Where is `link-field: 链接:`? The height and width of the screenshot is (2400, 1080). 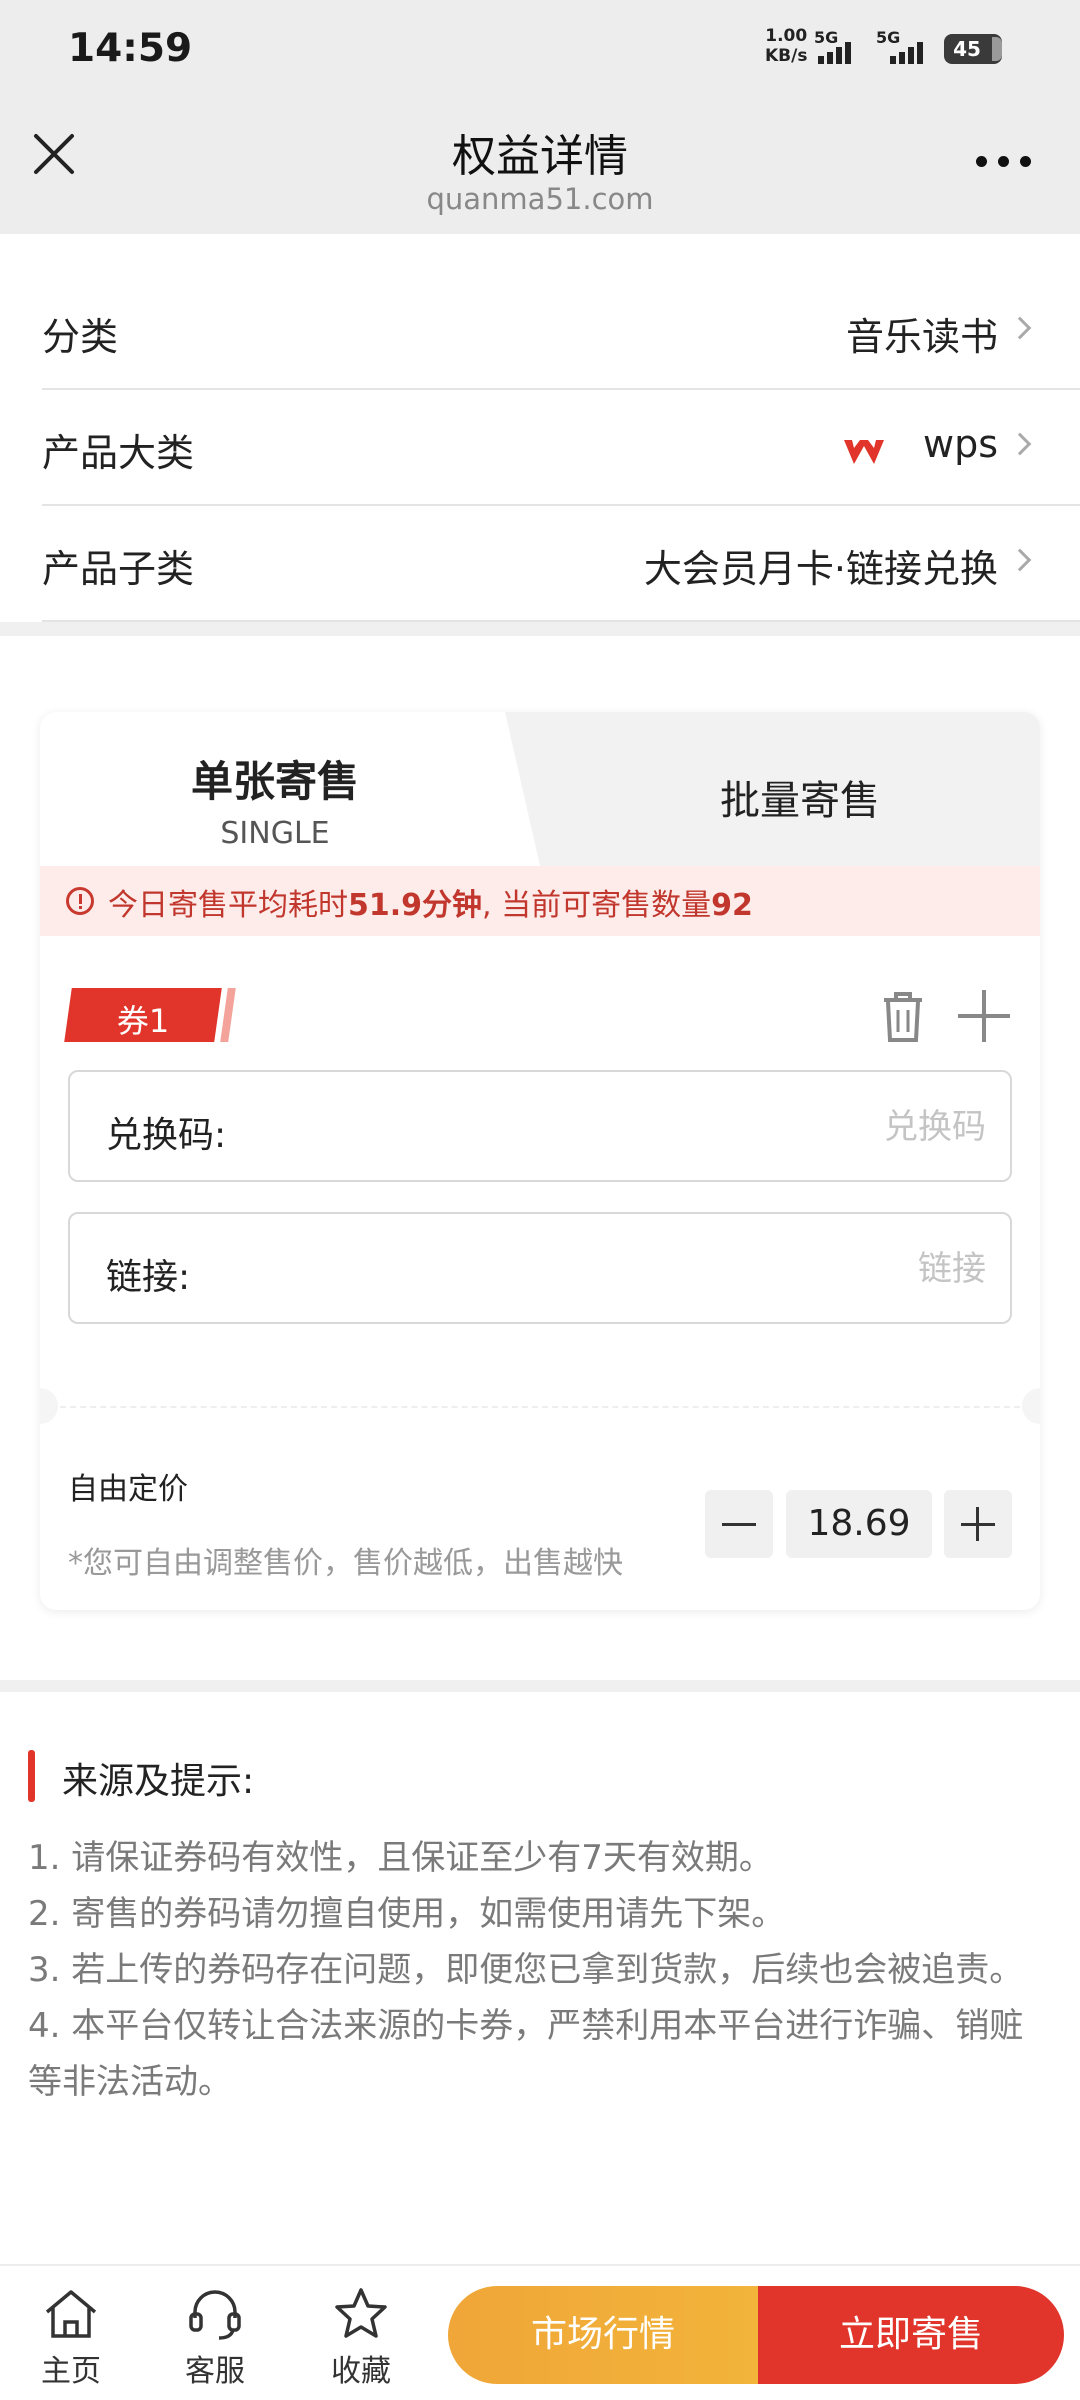 link-field: 链接: is located at coordinates (540, 1268).